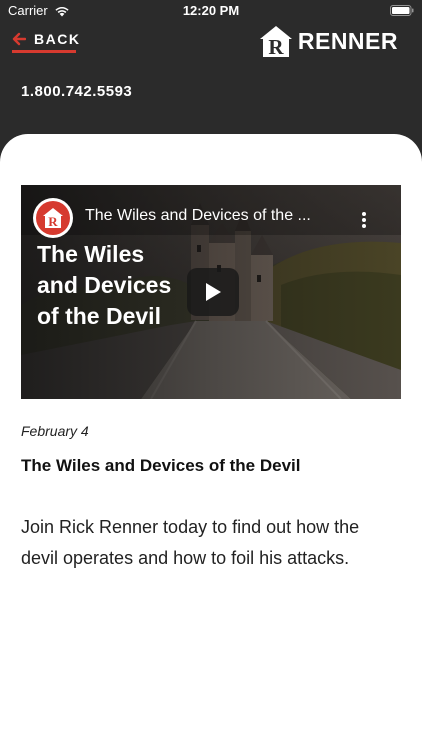 This screenshot has height=750, width=422. I want to click on phone-link: 1.800.742.5593, so click(76, 91).